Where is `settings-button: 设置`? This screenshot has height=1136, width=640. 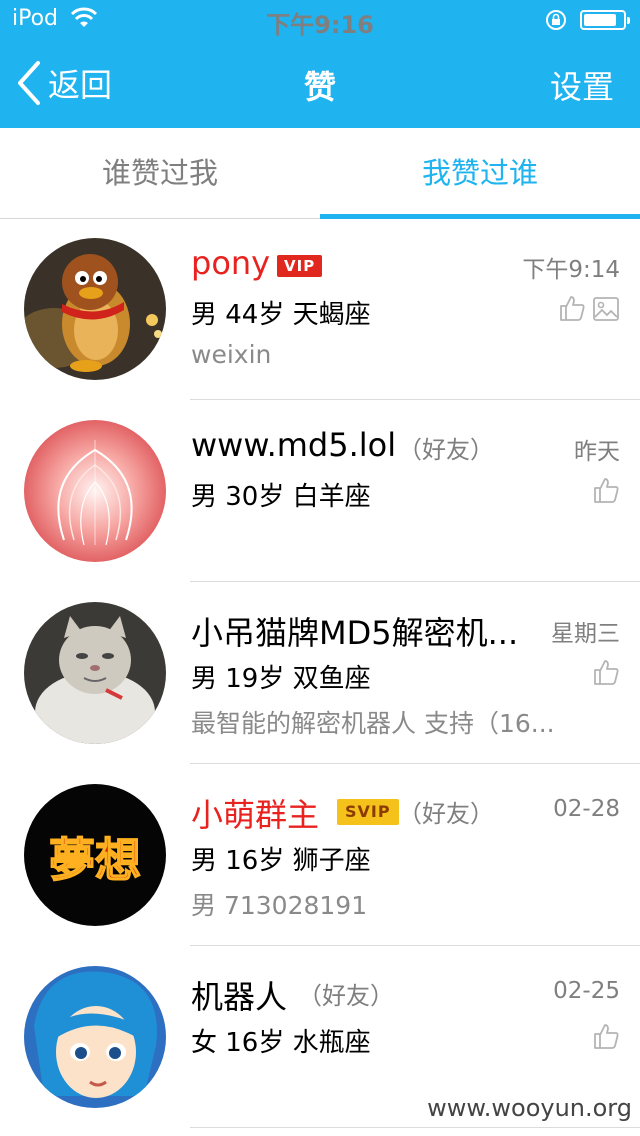 settings-button: 设置 is located at coordinates (582, 85).